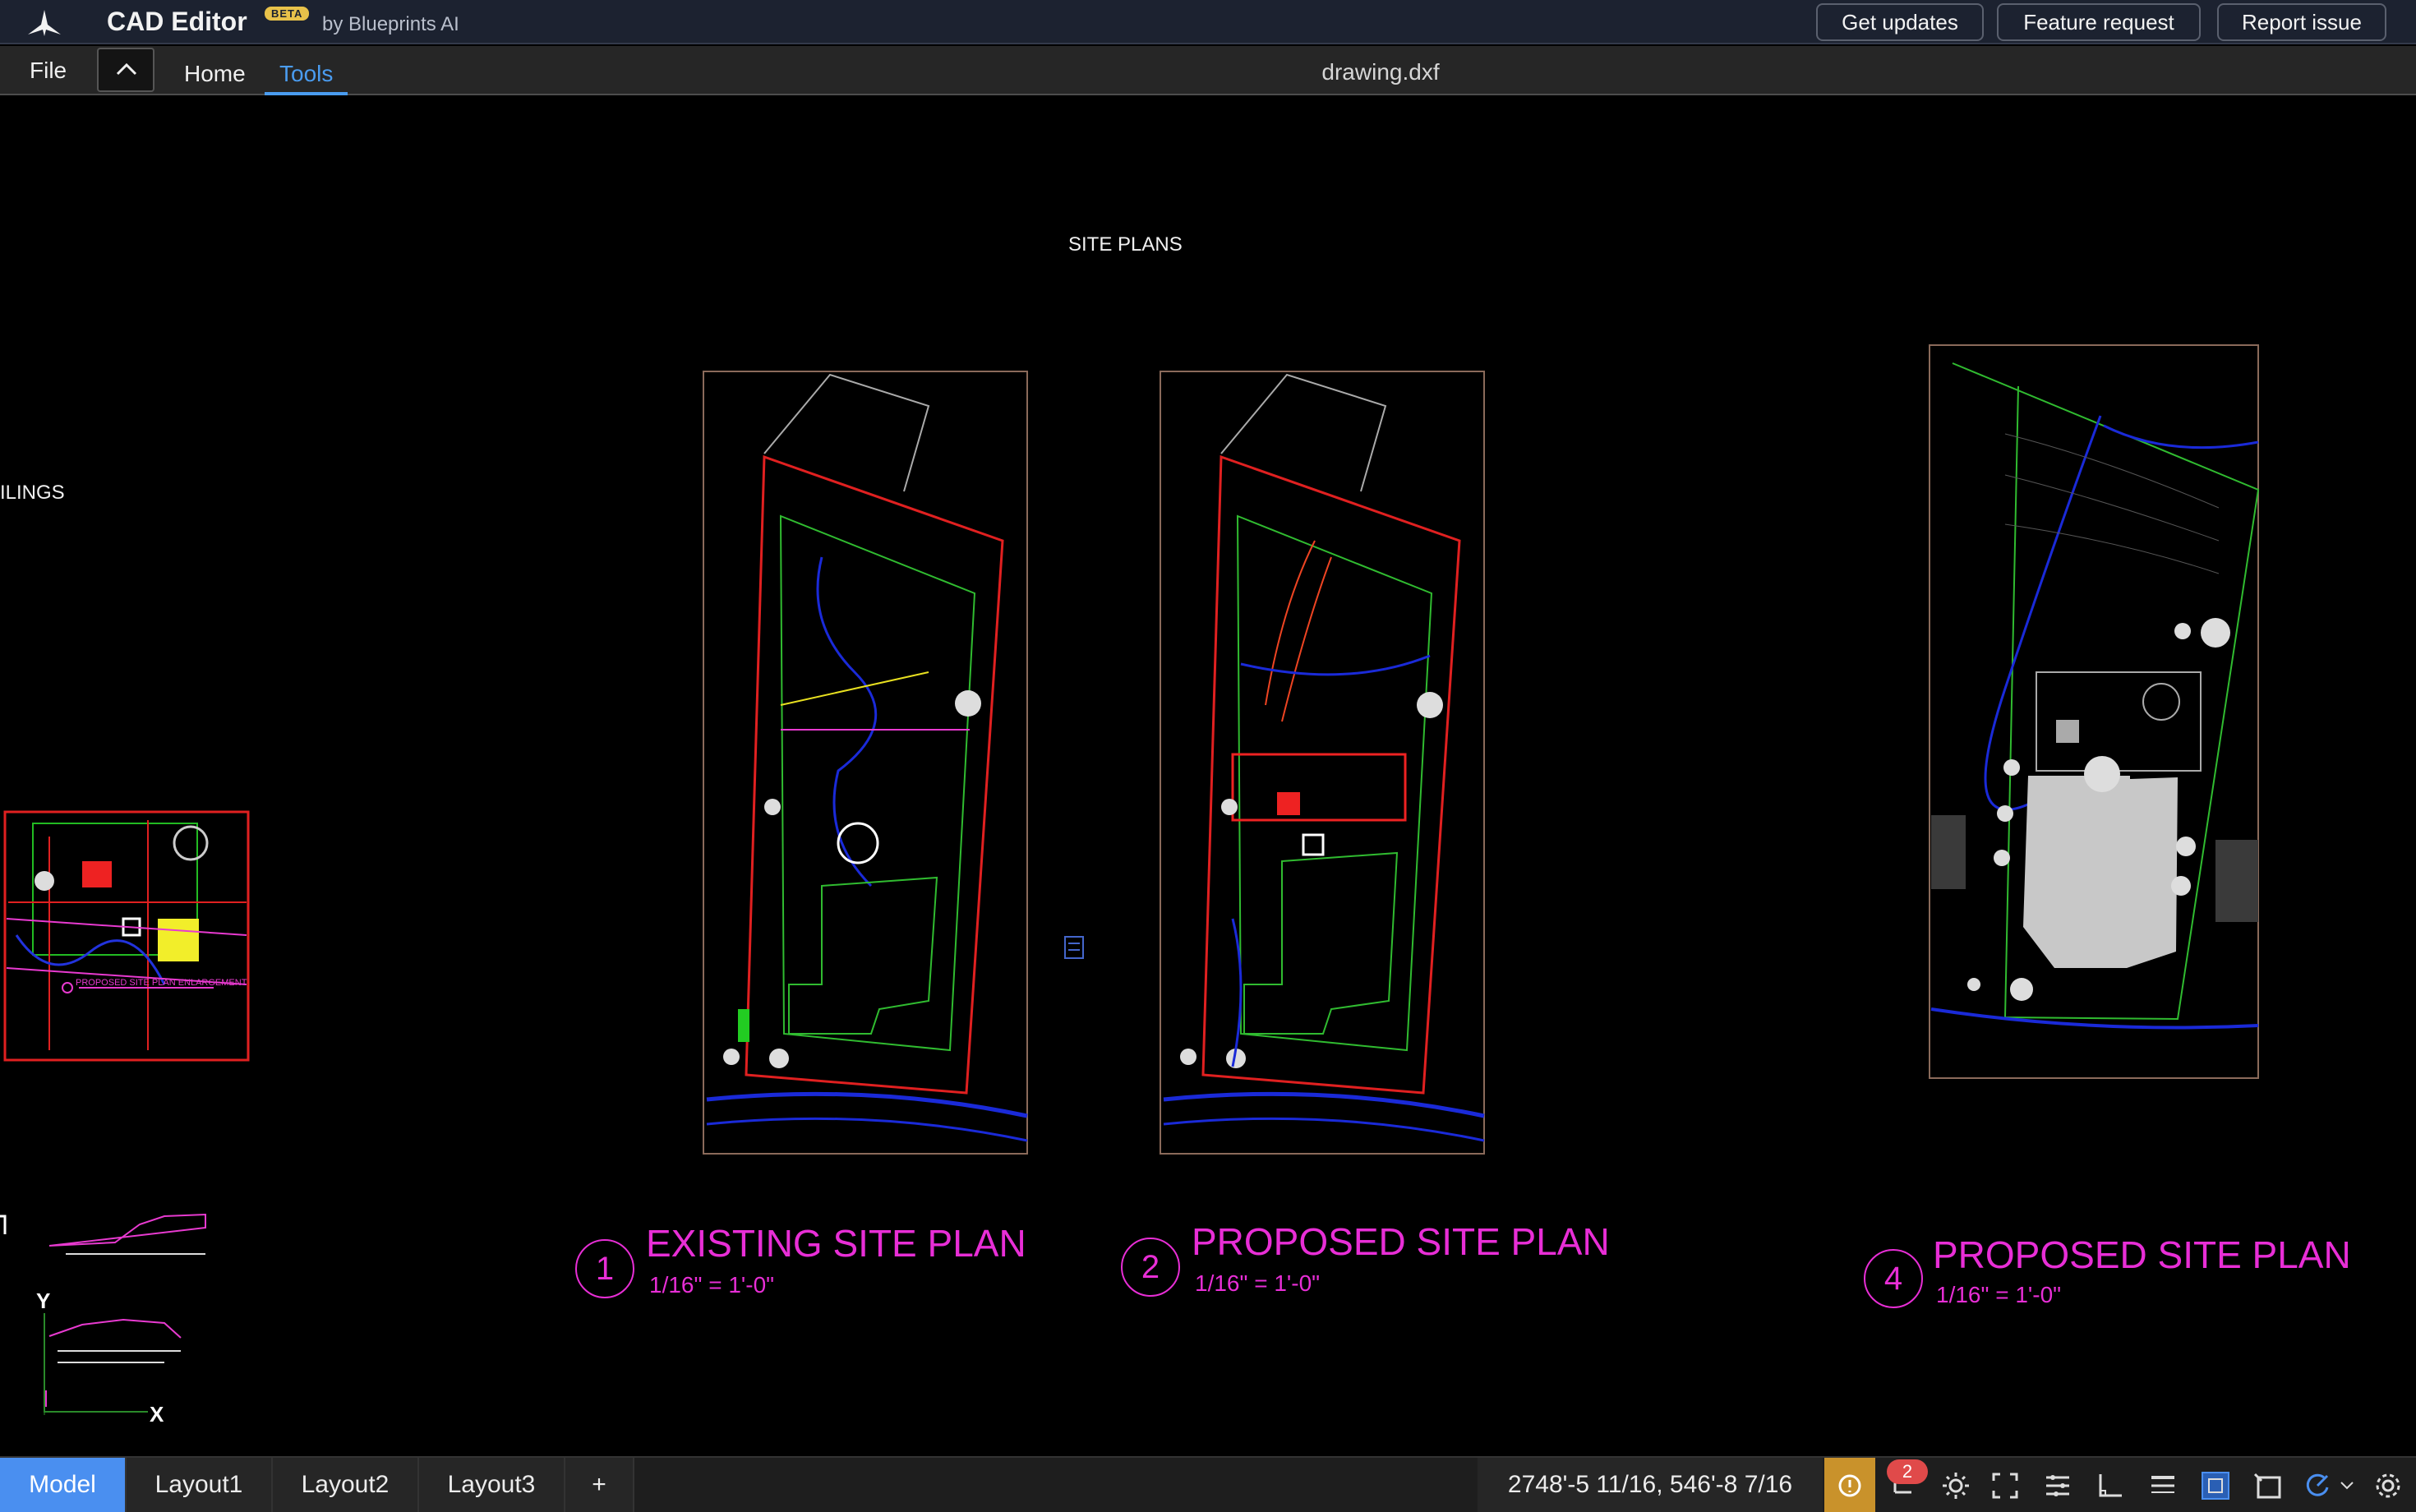 The image size is (2416, 1512). What do you see at coordinates (1956, 1485) in the screenshot?
I see `brightness-icon` at bounding box center [1956, 1485].